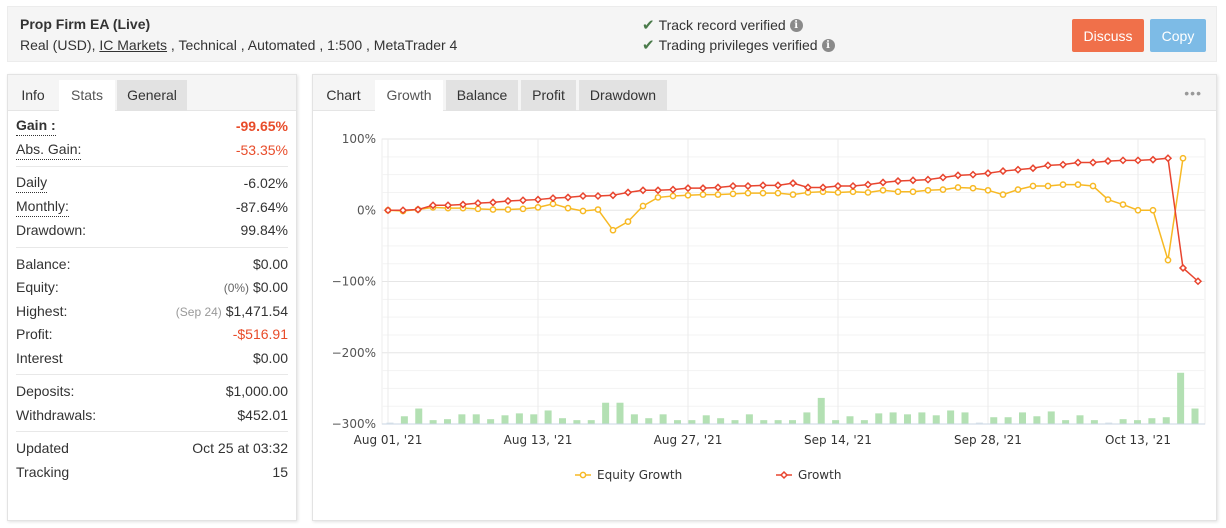 The image size is (1226, 528). I want to click on stat-label: Tracking, so click(43, 471).